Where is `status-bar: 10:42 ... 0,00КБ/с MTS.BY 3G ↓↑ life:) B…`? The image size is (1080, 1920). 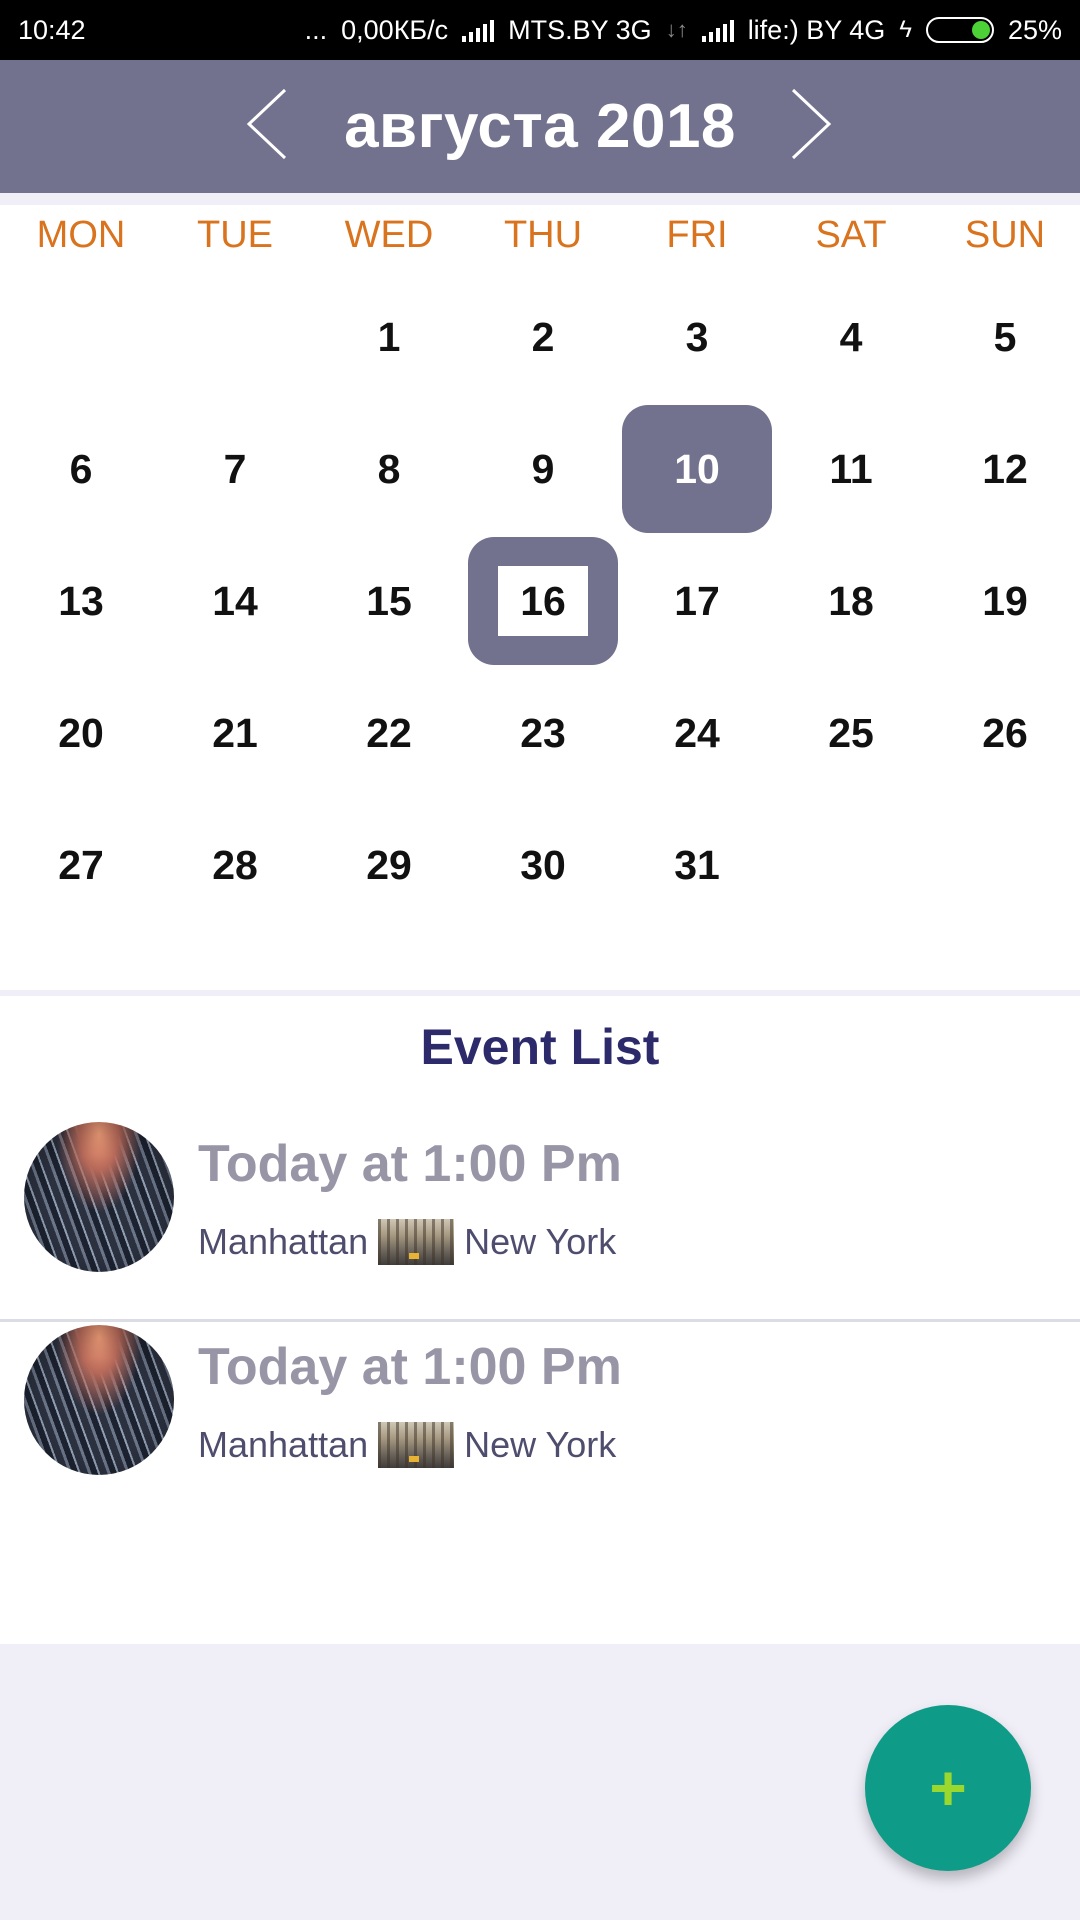
status-bar: 10:42 ... 0,00КБ/с MTS.BY 3G ↓↑ life:) B… is located at coordinates (540, 30).